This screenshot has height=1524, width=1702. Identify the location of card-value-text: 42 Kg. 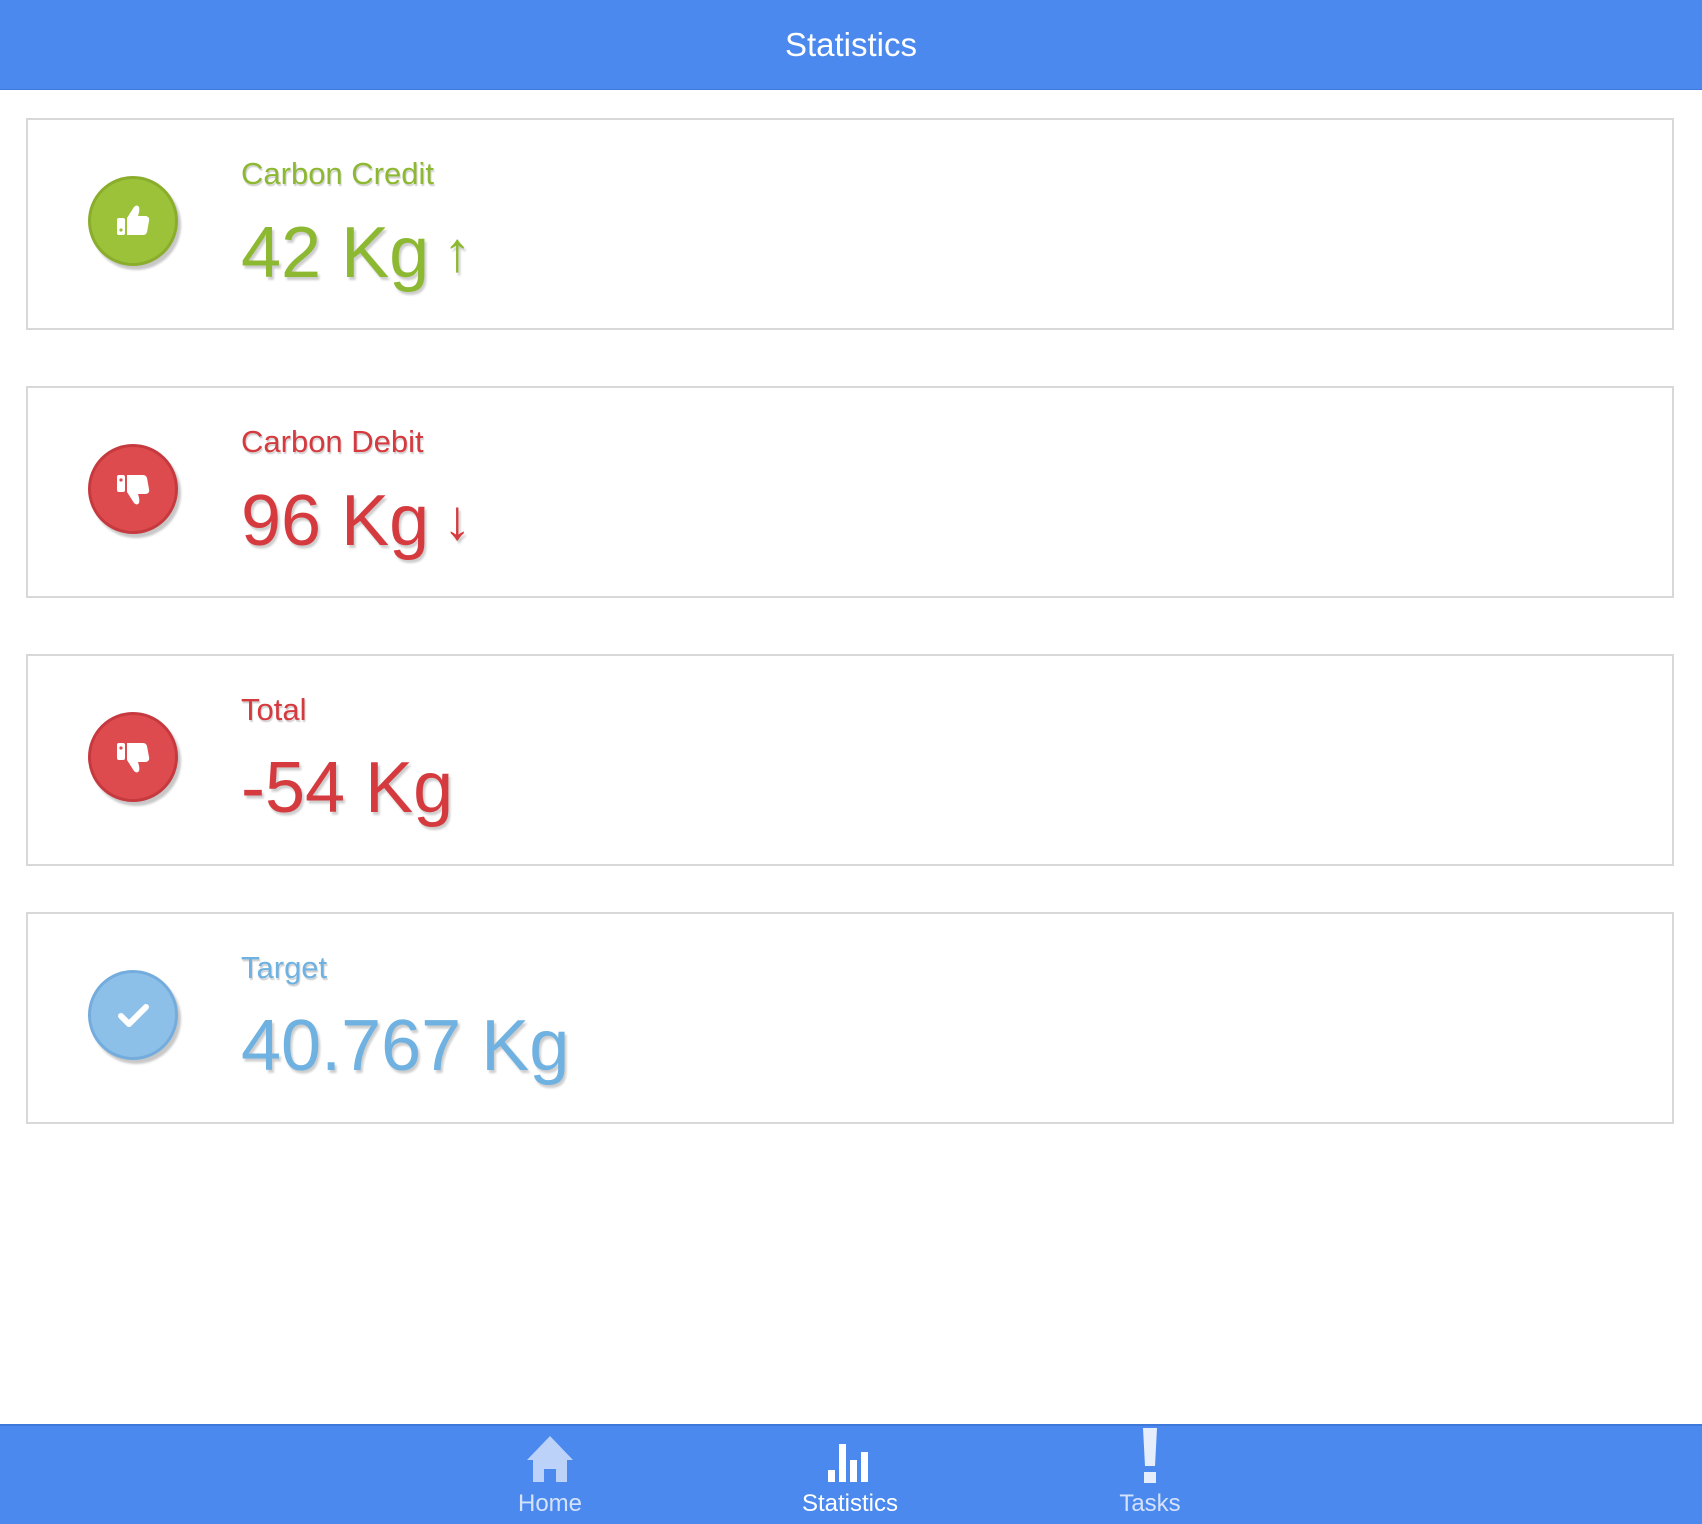
(335, 253).